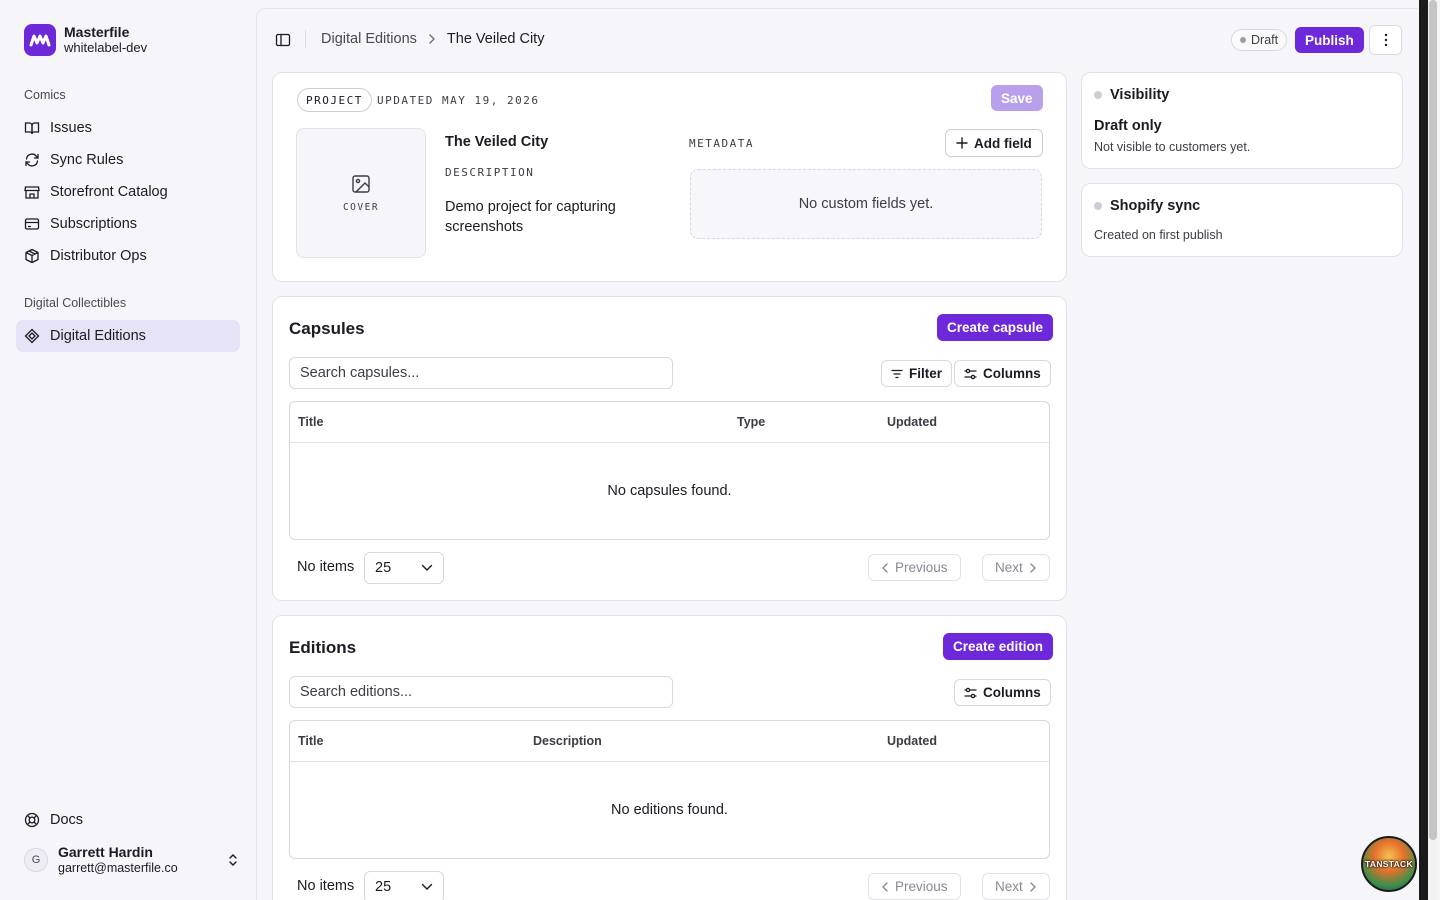 This screenshot has width=1440, height=900. What do you see at coordinates (921, 567) in the screenshot?
I see `previous-label: Previous` at bounding box center [921, 567].